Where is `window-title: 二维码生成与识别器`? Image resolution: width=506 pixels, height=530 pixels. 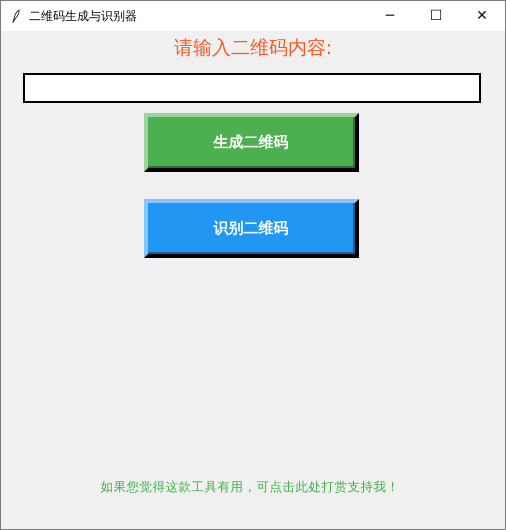
window-title: 二维码生成与识别器 is located at coordinates (83, 16).